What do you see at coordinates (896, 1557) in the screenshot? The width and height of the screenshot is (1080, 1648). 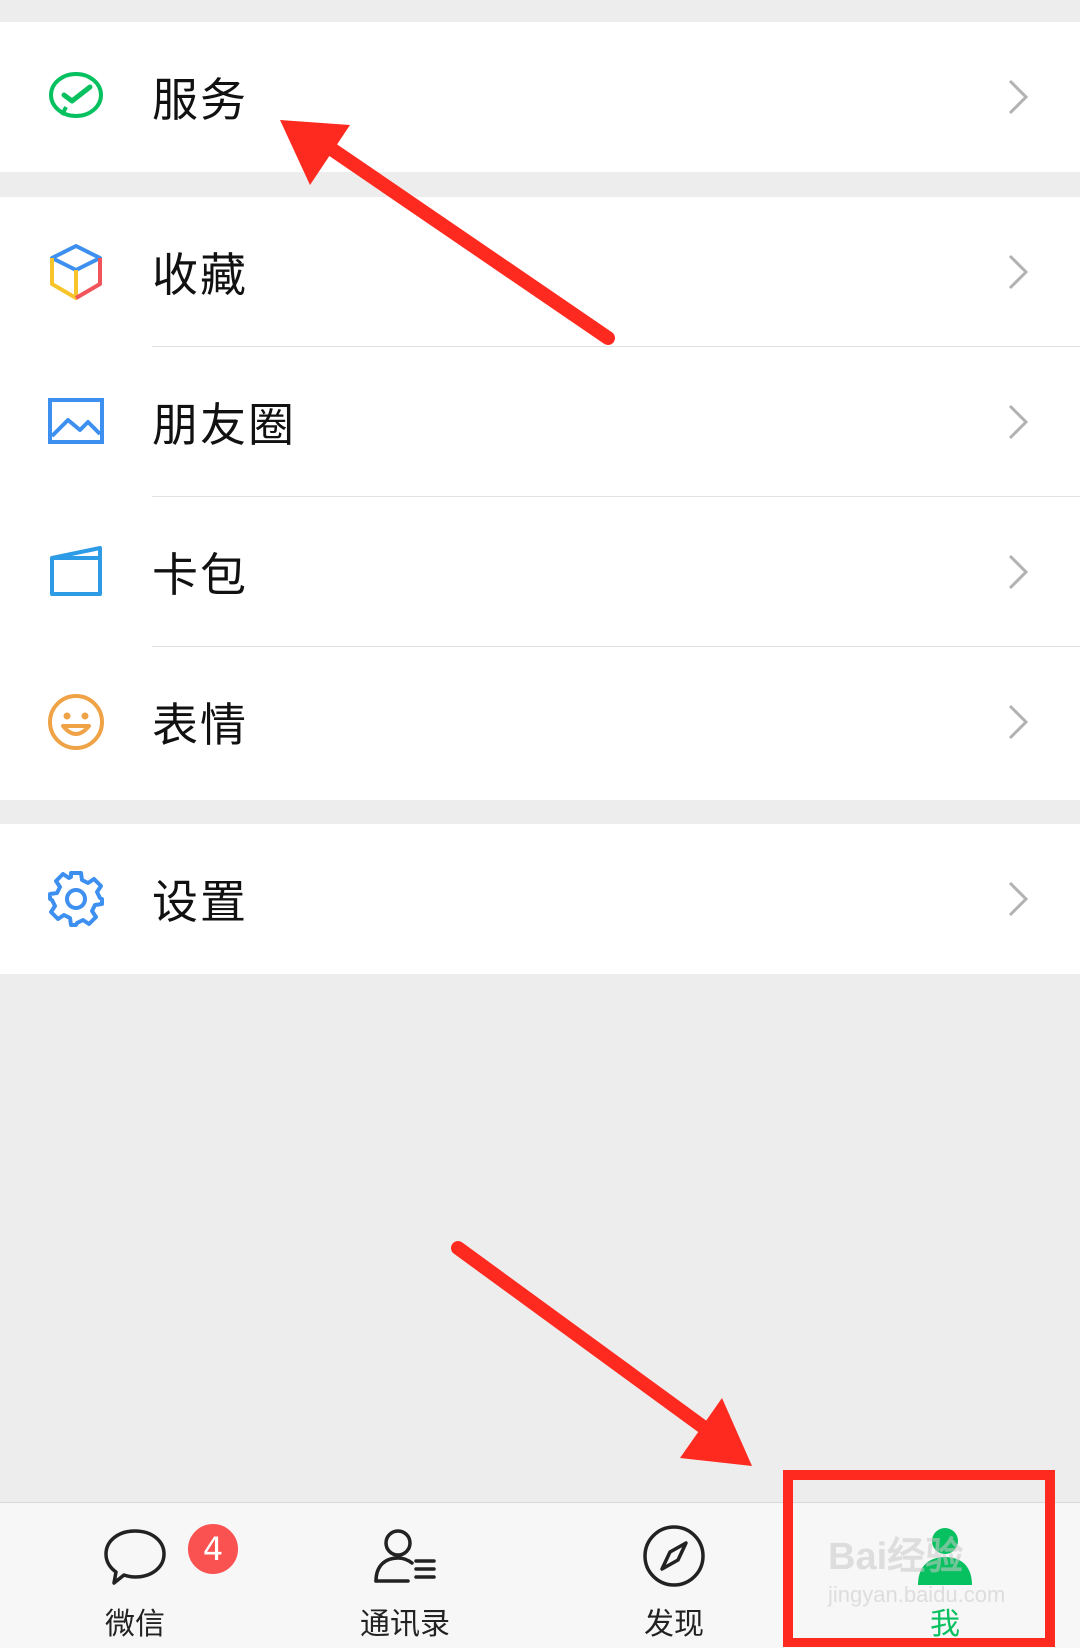 I see `watermark-line1: Bai经验` at bounding box center [896, 1557].